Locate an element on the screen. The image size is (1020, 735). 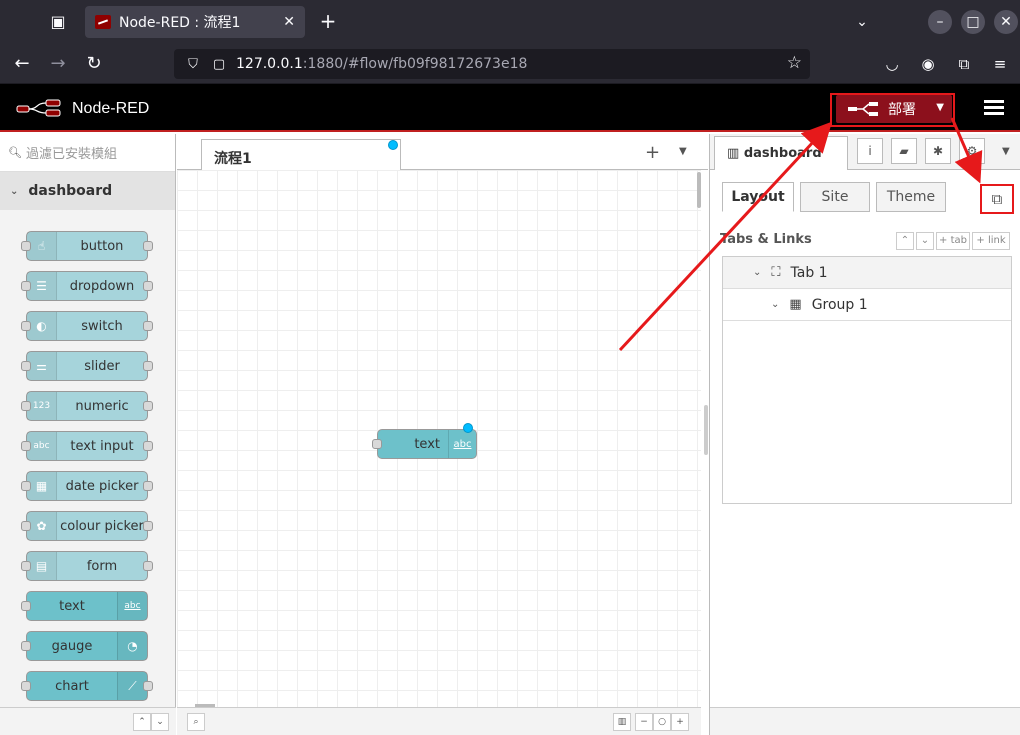
shield-icon: ⛉ is located at coordinates (193, 64).